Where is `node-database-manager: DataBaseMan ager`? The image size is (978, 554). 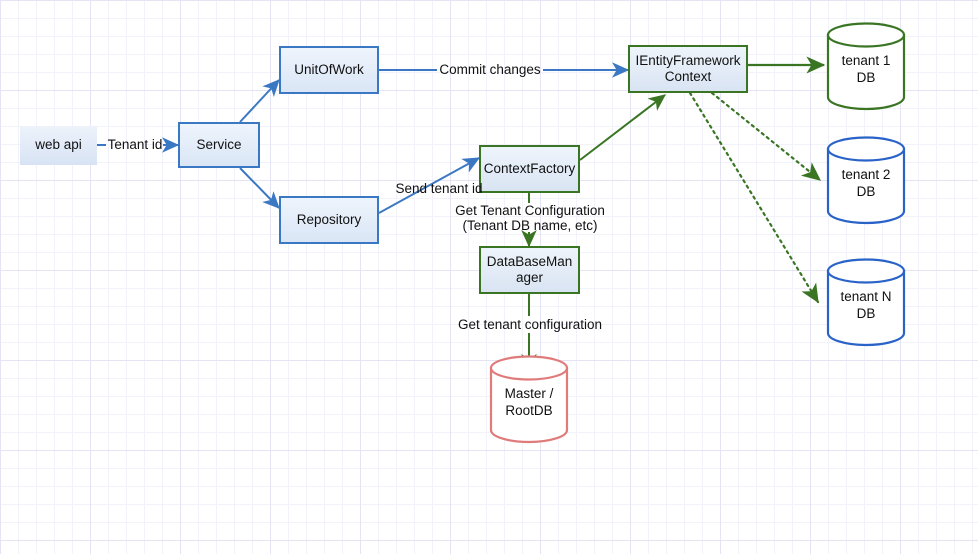 node-database-manager: DataBaseMan ager is located at coordinates (529, 270).